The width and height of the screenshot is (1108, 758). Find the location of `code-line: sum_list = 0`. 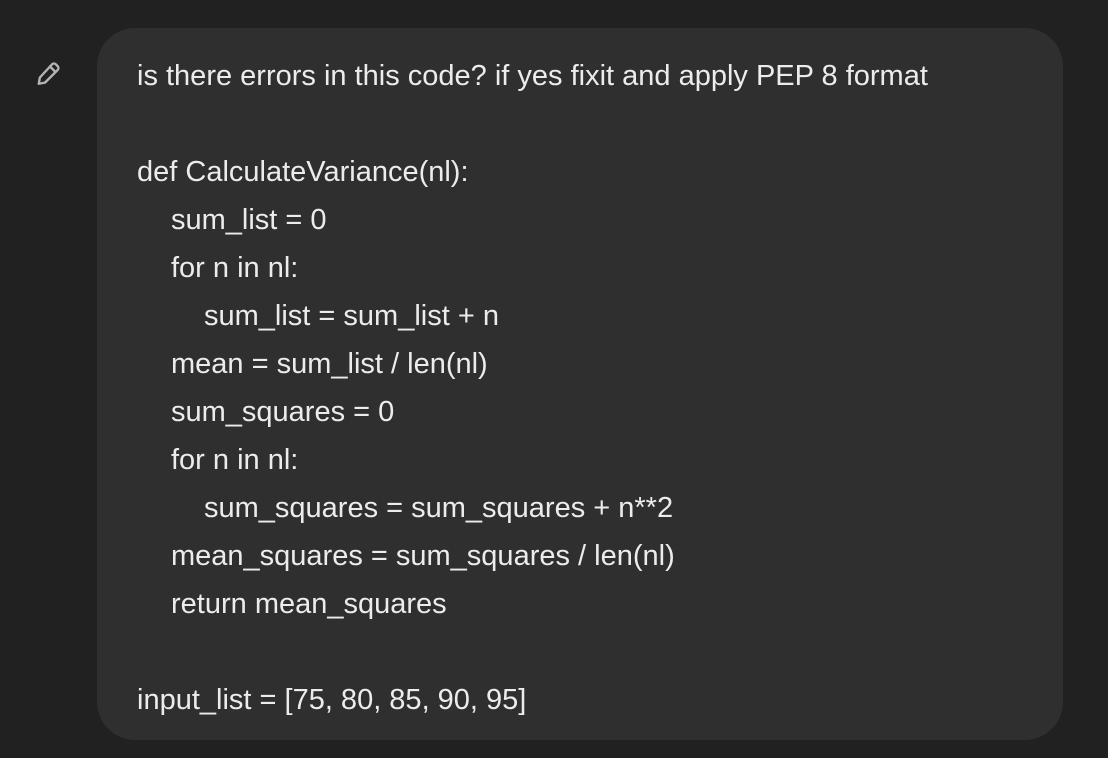

code-line: sum_list = 0 is located at coordinates (249, 220).